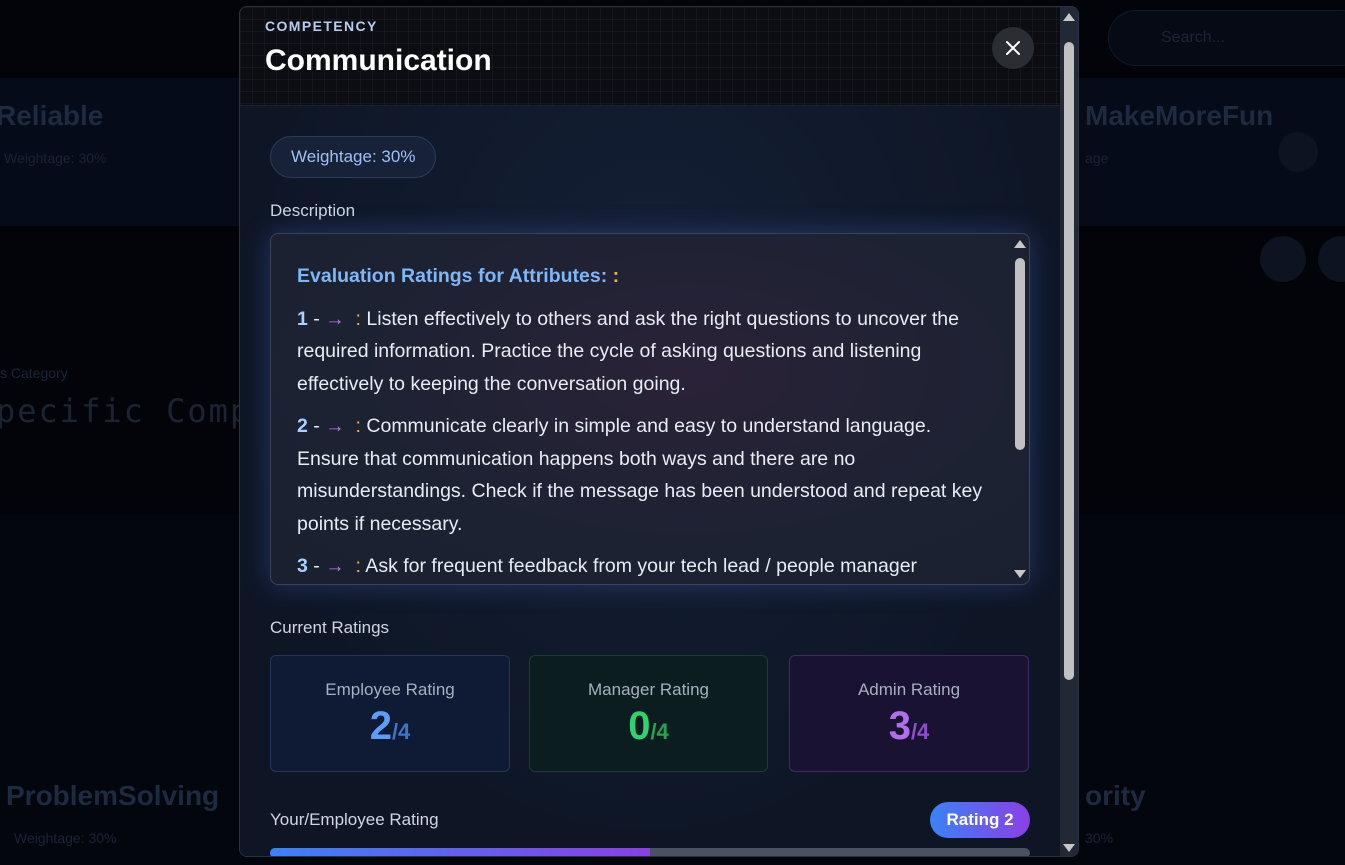 The image size is (1345, 865). Describe the element at coordinates (113, 795) in the screenshot. I see `bg-card-title: ProblemSolving` at that location.